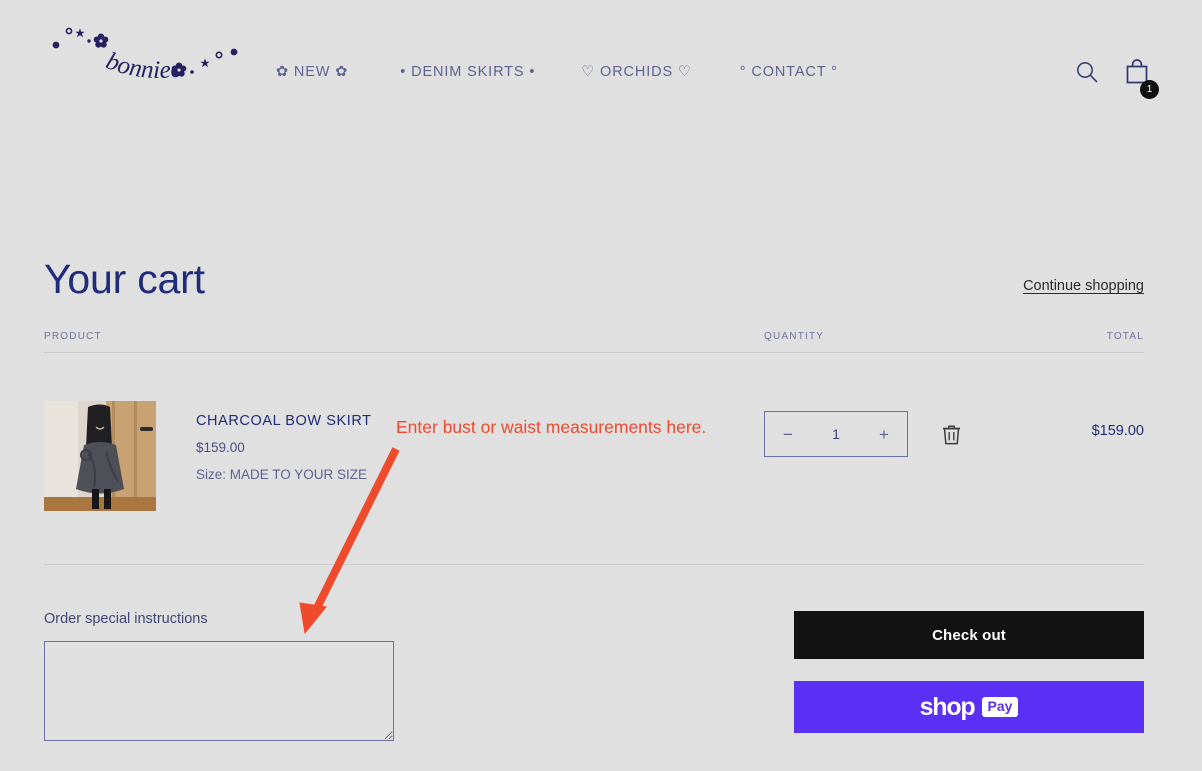 The height and width of the screenshot is (771, 1202). I want to click on trash-icon, so click(951, 434).